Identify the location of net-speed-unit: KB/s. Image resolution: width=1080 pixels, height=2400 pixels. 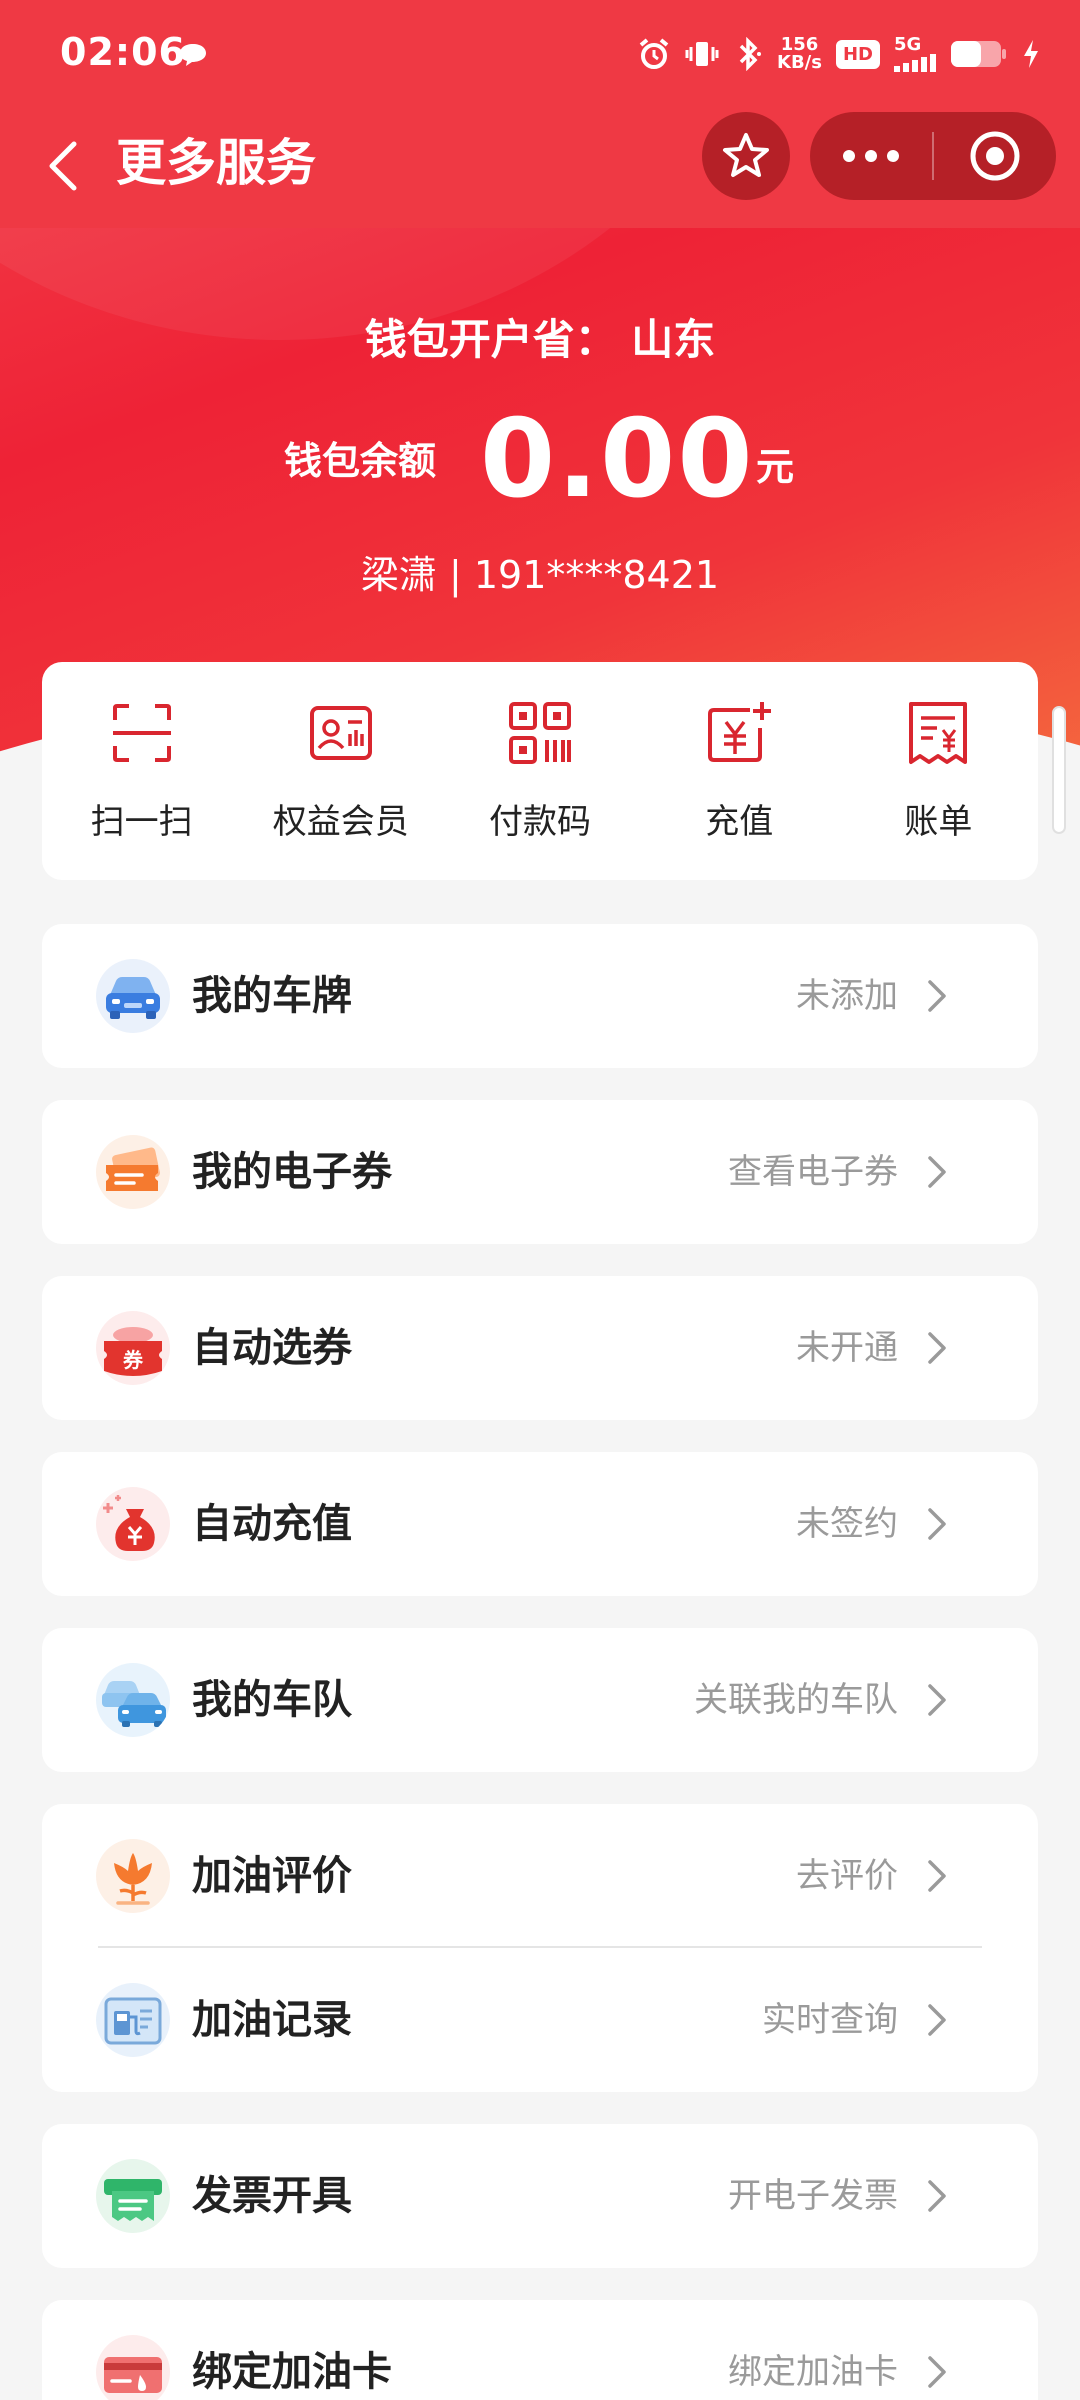
(799, 62).